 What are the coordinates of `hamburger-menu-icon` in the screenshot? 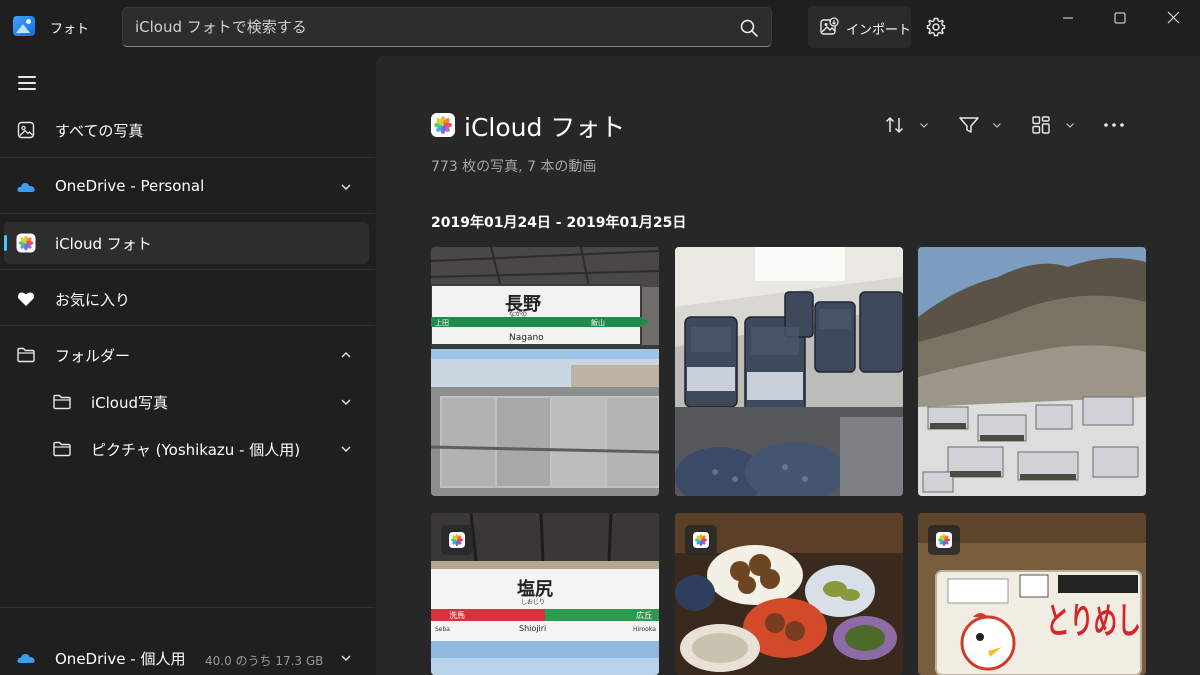 It's located at (27, 83).